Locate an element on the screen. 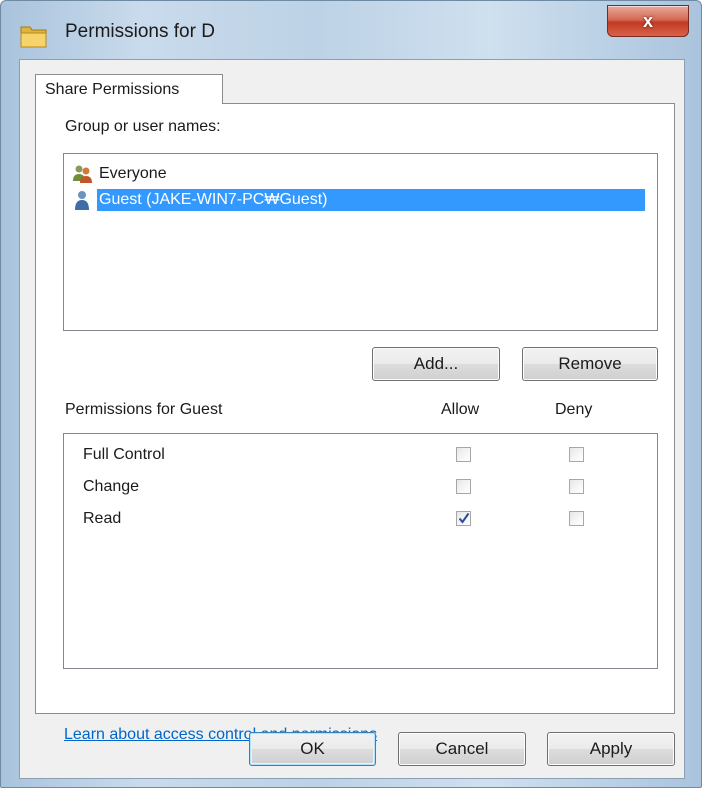 Image resolution: width=702 pixels, height=788 pixels. permission-row-change: Change is located at coordinates (363, 488).